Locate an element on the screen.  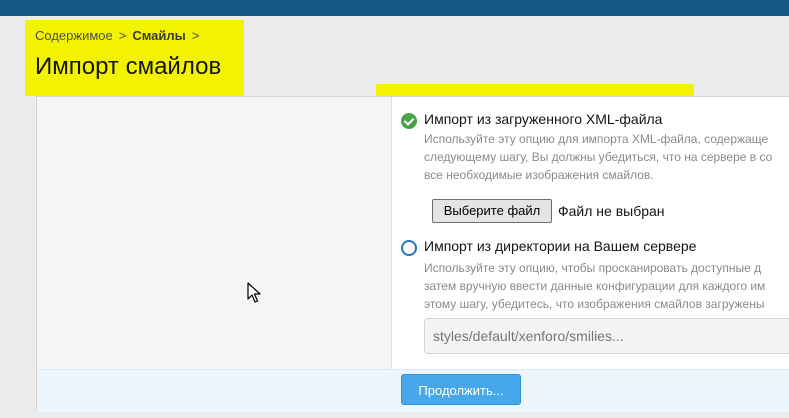
page-title: Импорт смайлов is located at coordinates (128, 66).